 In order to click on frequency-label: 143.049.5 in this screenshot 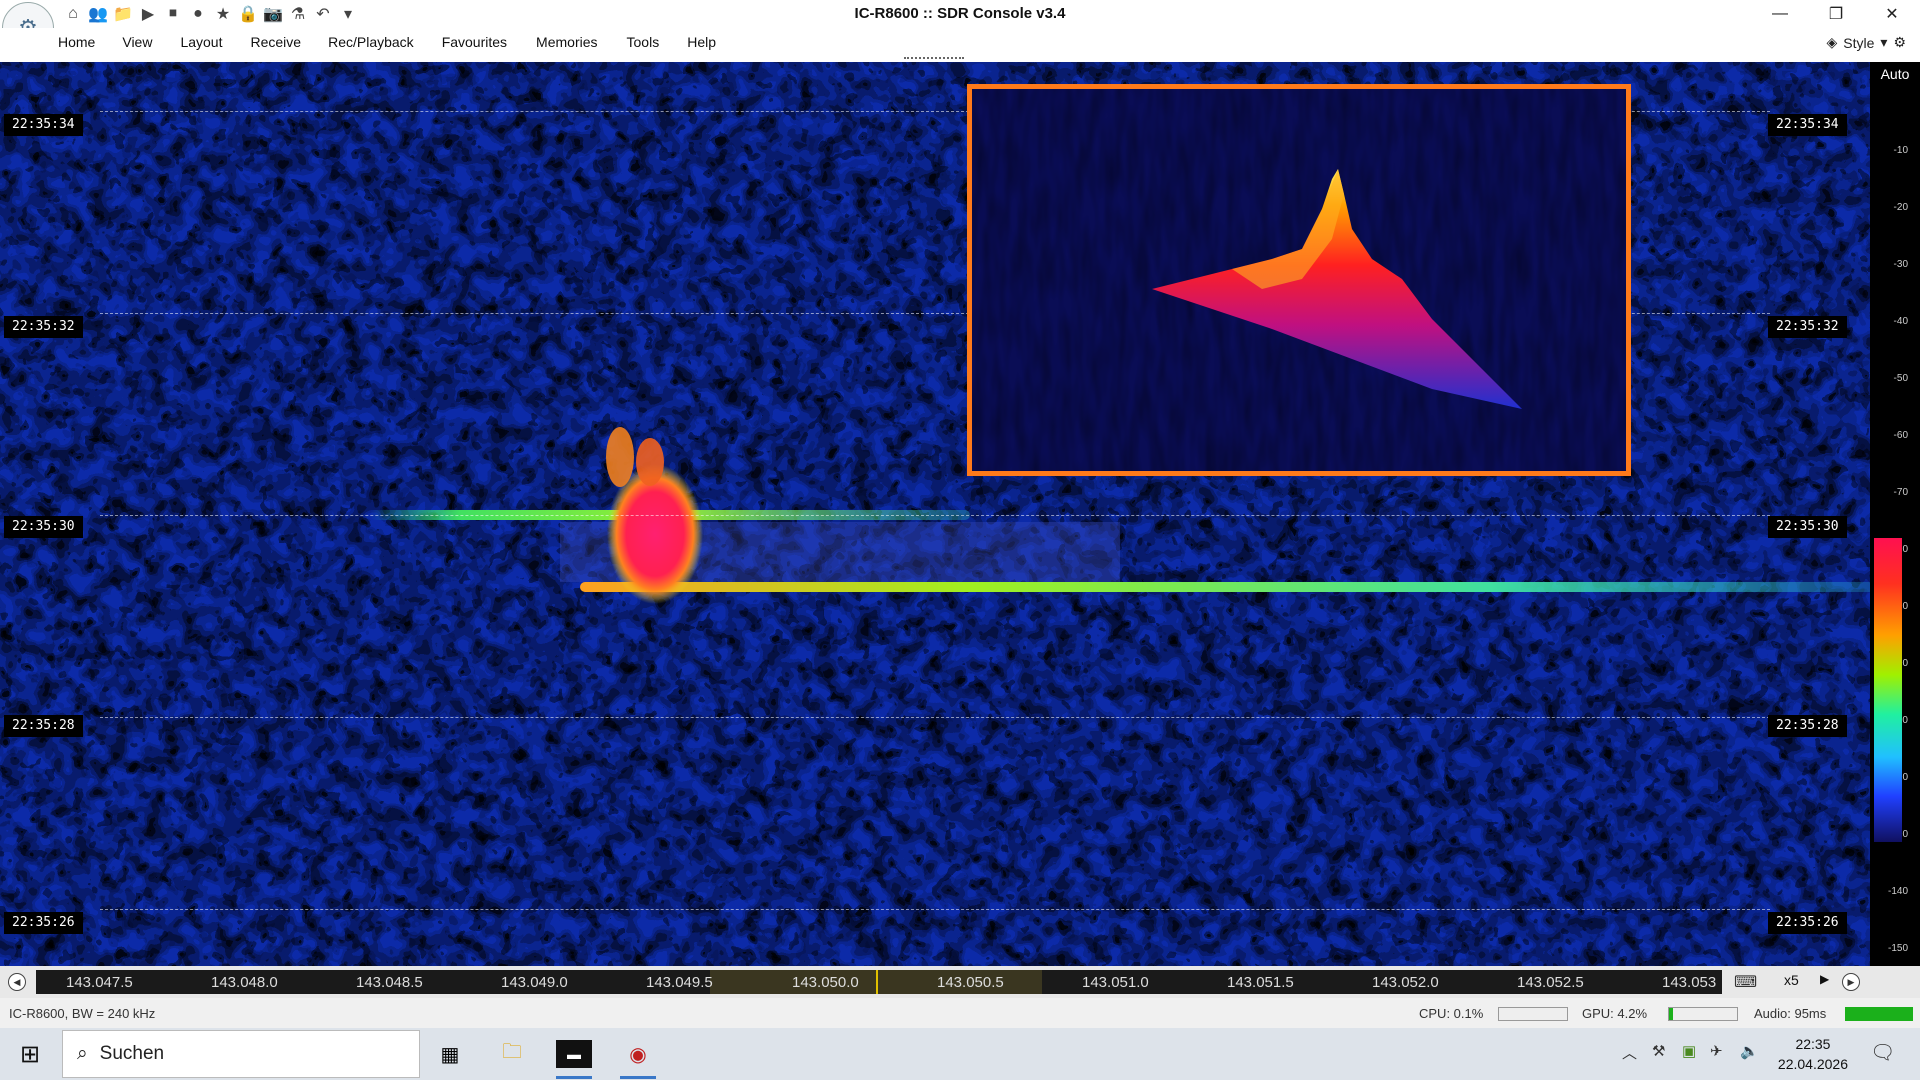, I will do `click(679, 982)`.